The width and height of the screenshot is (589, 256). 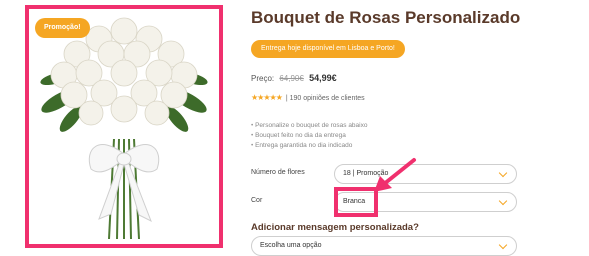 What do you see at coordinates (267, 97) in the screenshot?
I see `star-rating-icon: ★★★★★` at bounding box center [267, 97].